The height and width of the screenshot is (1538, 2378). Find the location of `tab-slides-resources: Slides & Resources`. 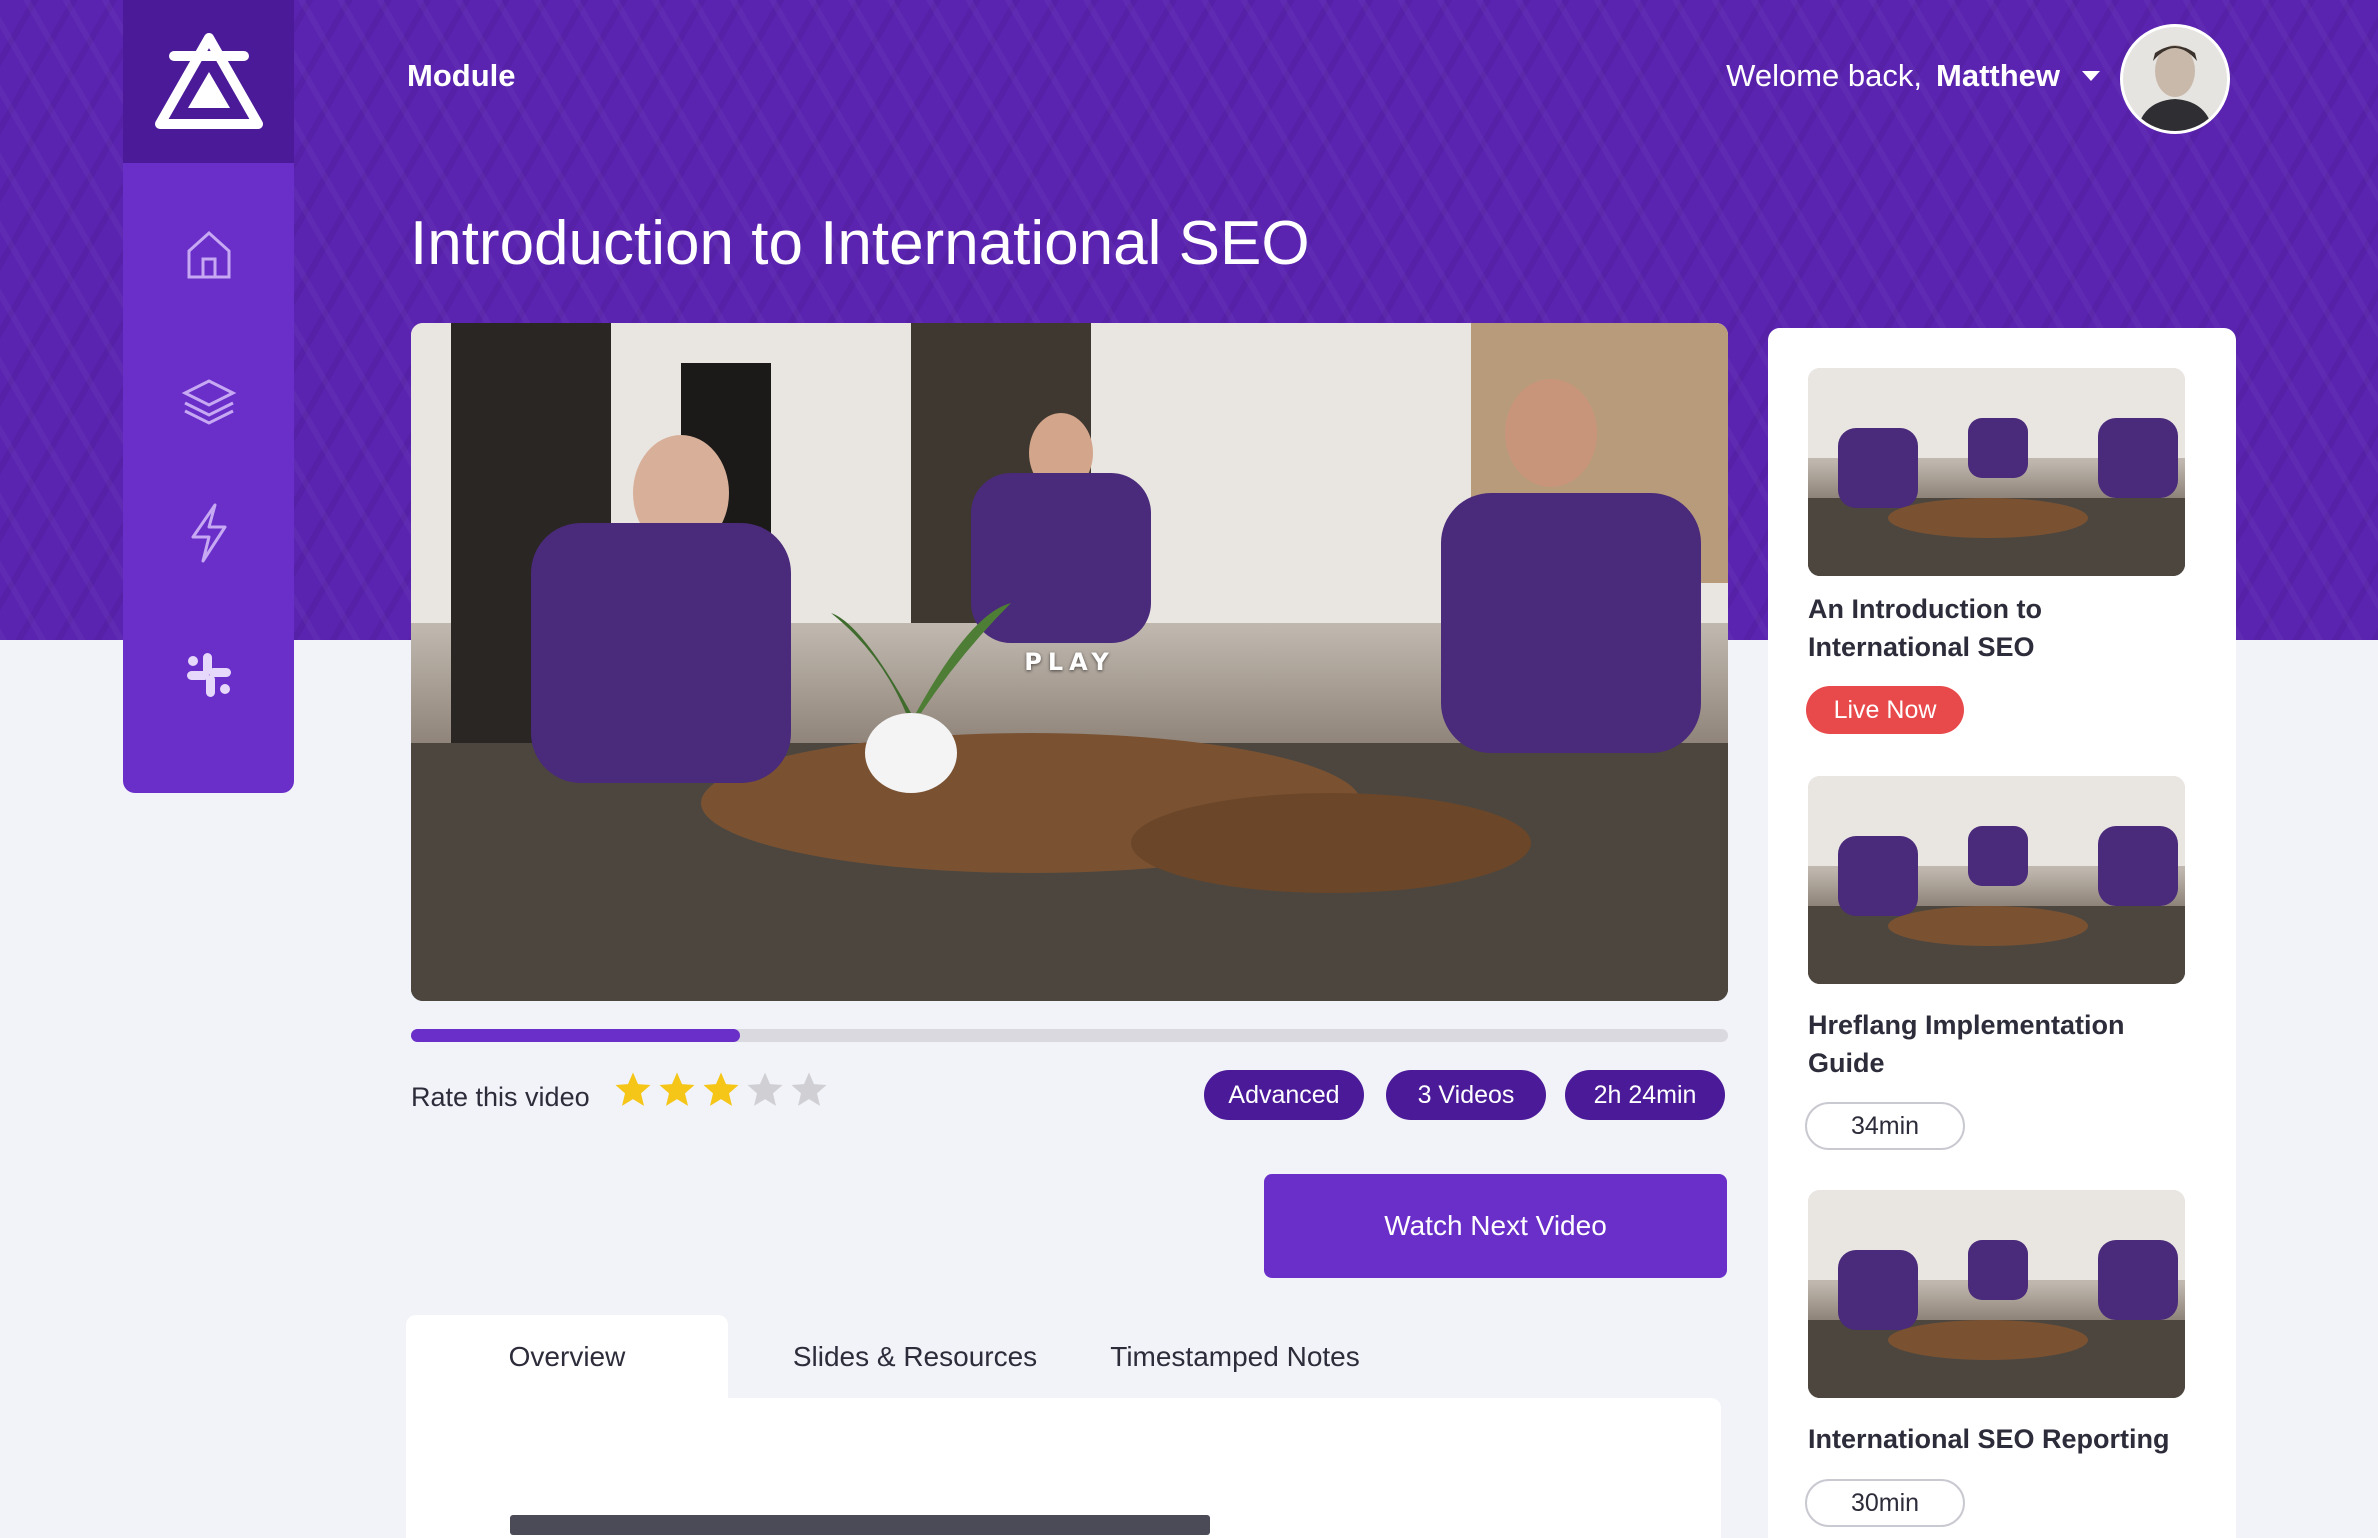

tab-slides-resources: Slides & Resources is located at coordinates (915, 1357).